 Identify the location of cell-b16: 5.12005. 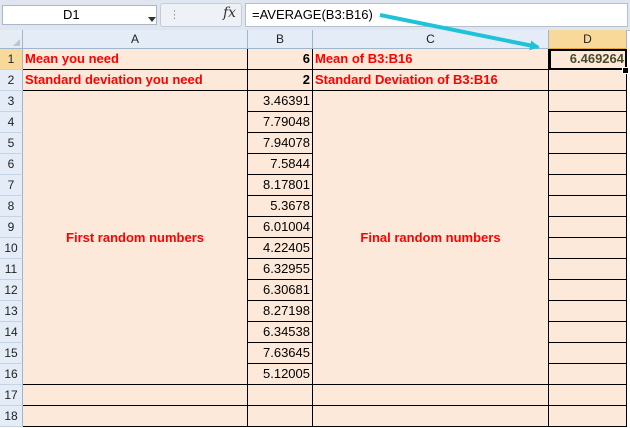
(280, 374).